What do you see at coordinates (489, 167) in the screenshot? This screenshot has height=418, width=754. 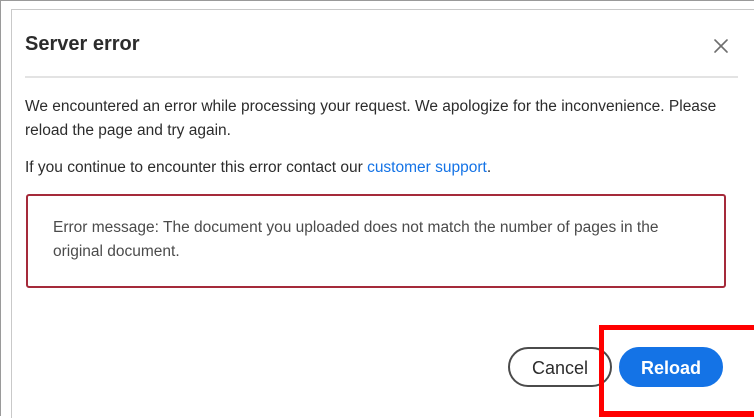 I see `contact-suffix: .` at bounding box center [489, 167].